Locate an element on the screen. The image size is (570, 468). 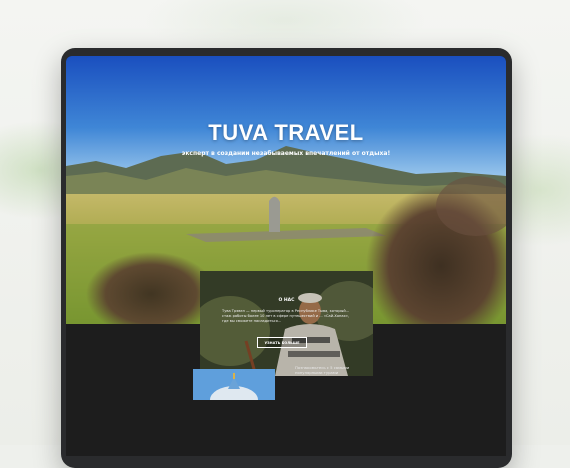
tour-photo is located at coordinates (234, 384).